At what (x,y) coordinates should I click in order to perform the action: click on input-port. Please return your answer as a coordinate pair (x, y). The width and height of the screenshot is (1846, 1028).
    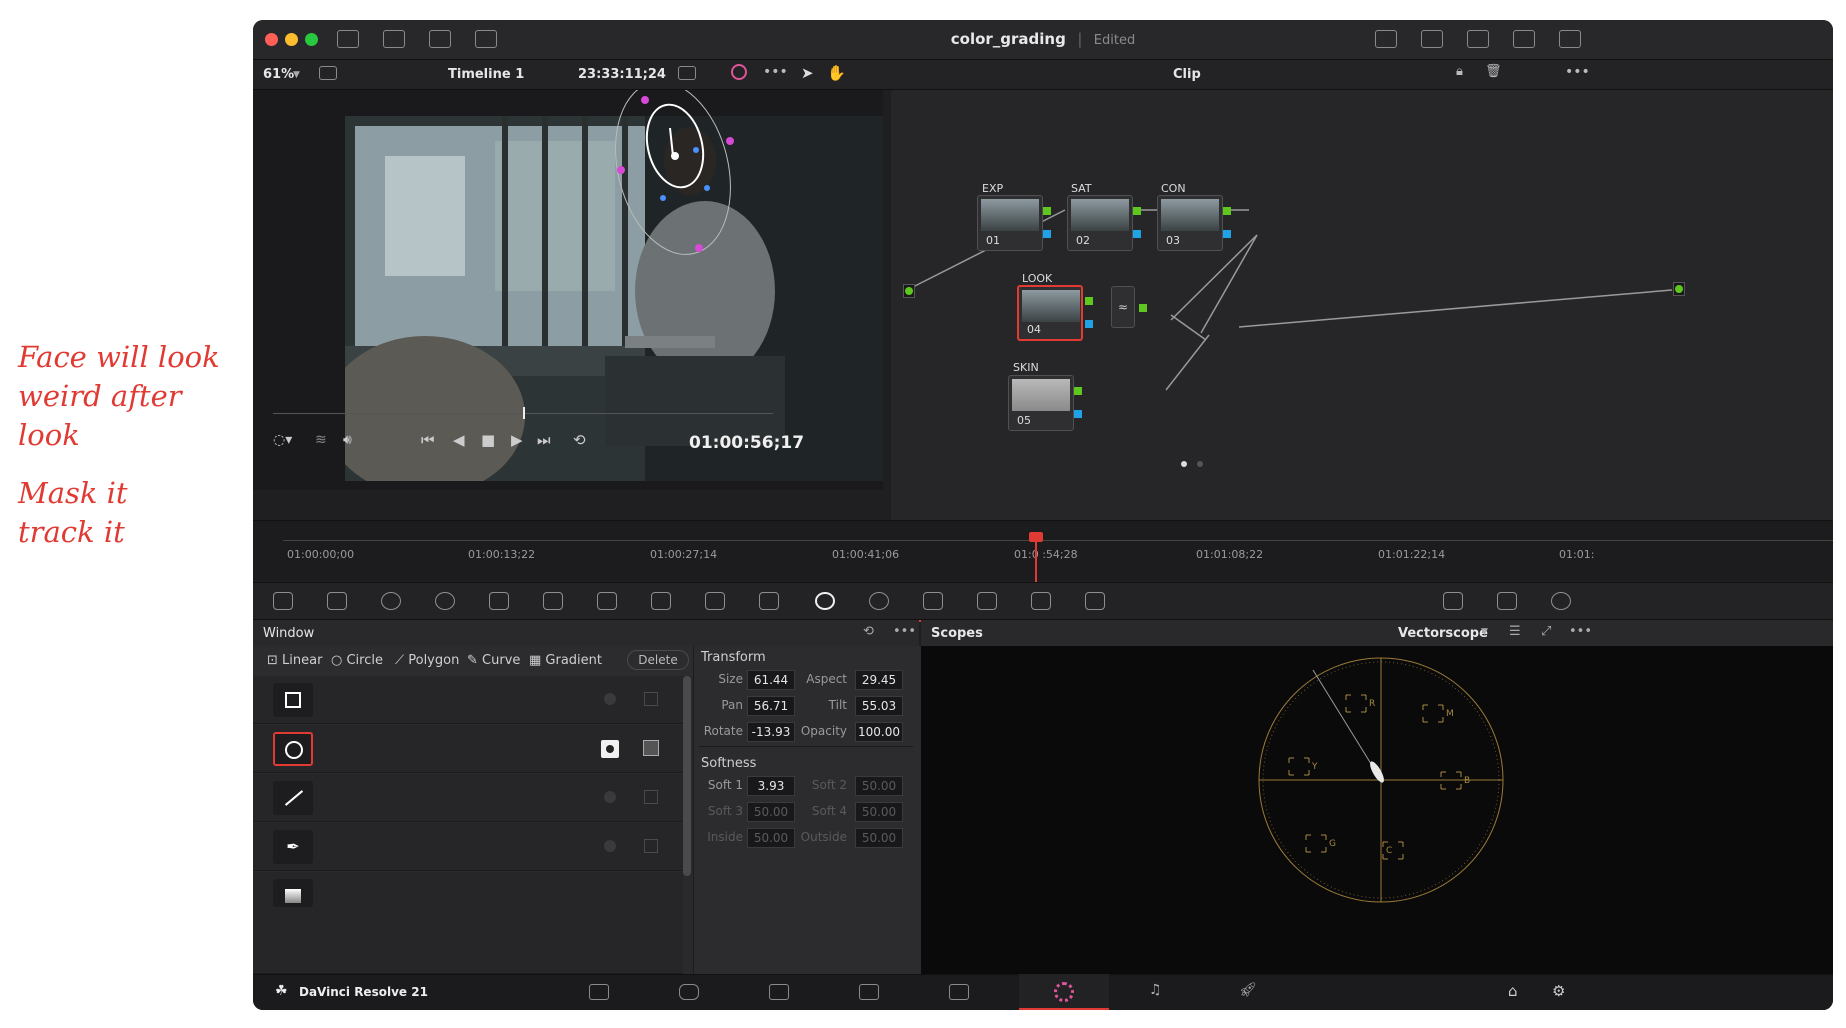
    Looking at the image, I should click on (909, 291).